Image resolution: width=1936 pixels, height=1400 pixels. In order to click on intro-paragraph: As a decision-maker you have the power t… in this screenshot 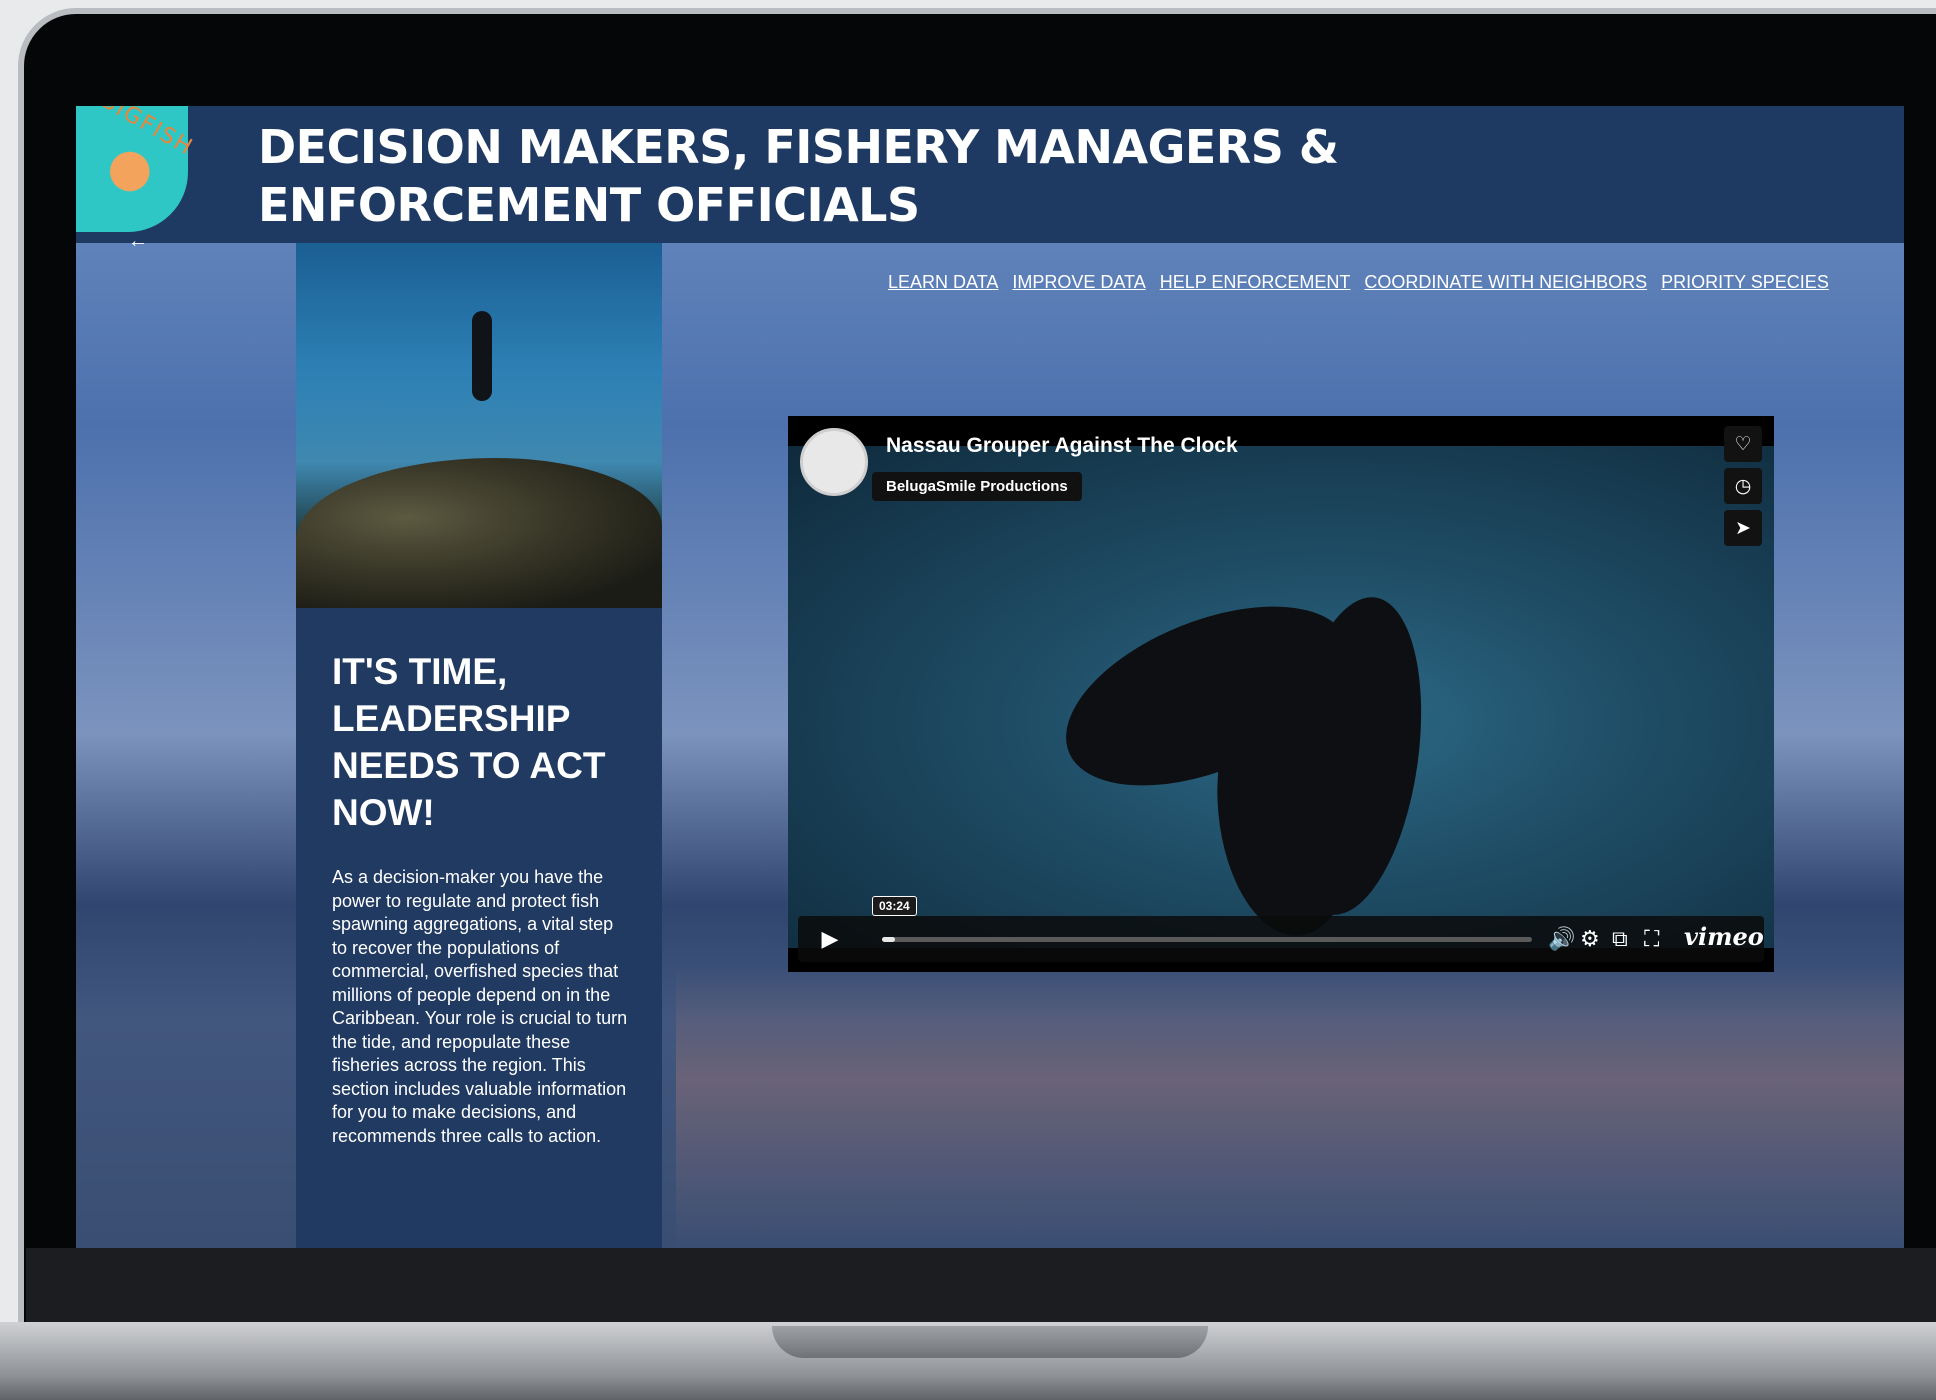, I will do `click(480, 1006)`.